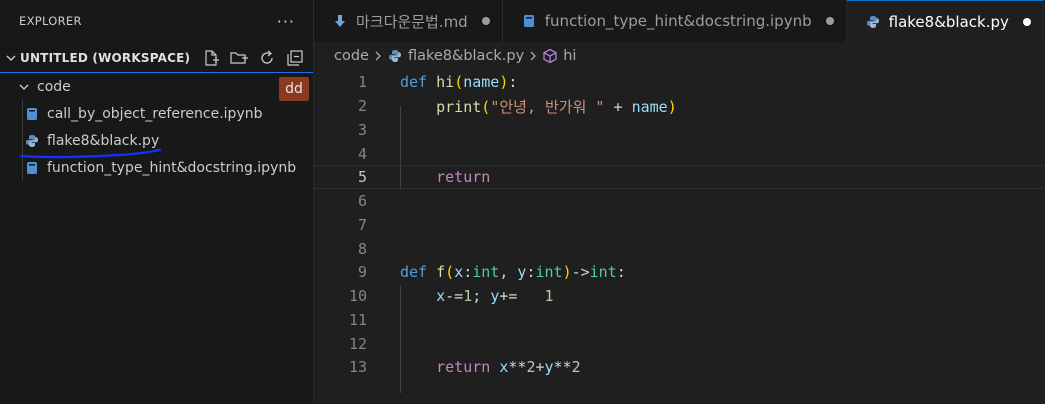 This screenshot has width=1045, height=404. What do you see at coordinates (211, 58) in the screenshot?
I see `new-file-icon` at bounding box center [211, 58].